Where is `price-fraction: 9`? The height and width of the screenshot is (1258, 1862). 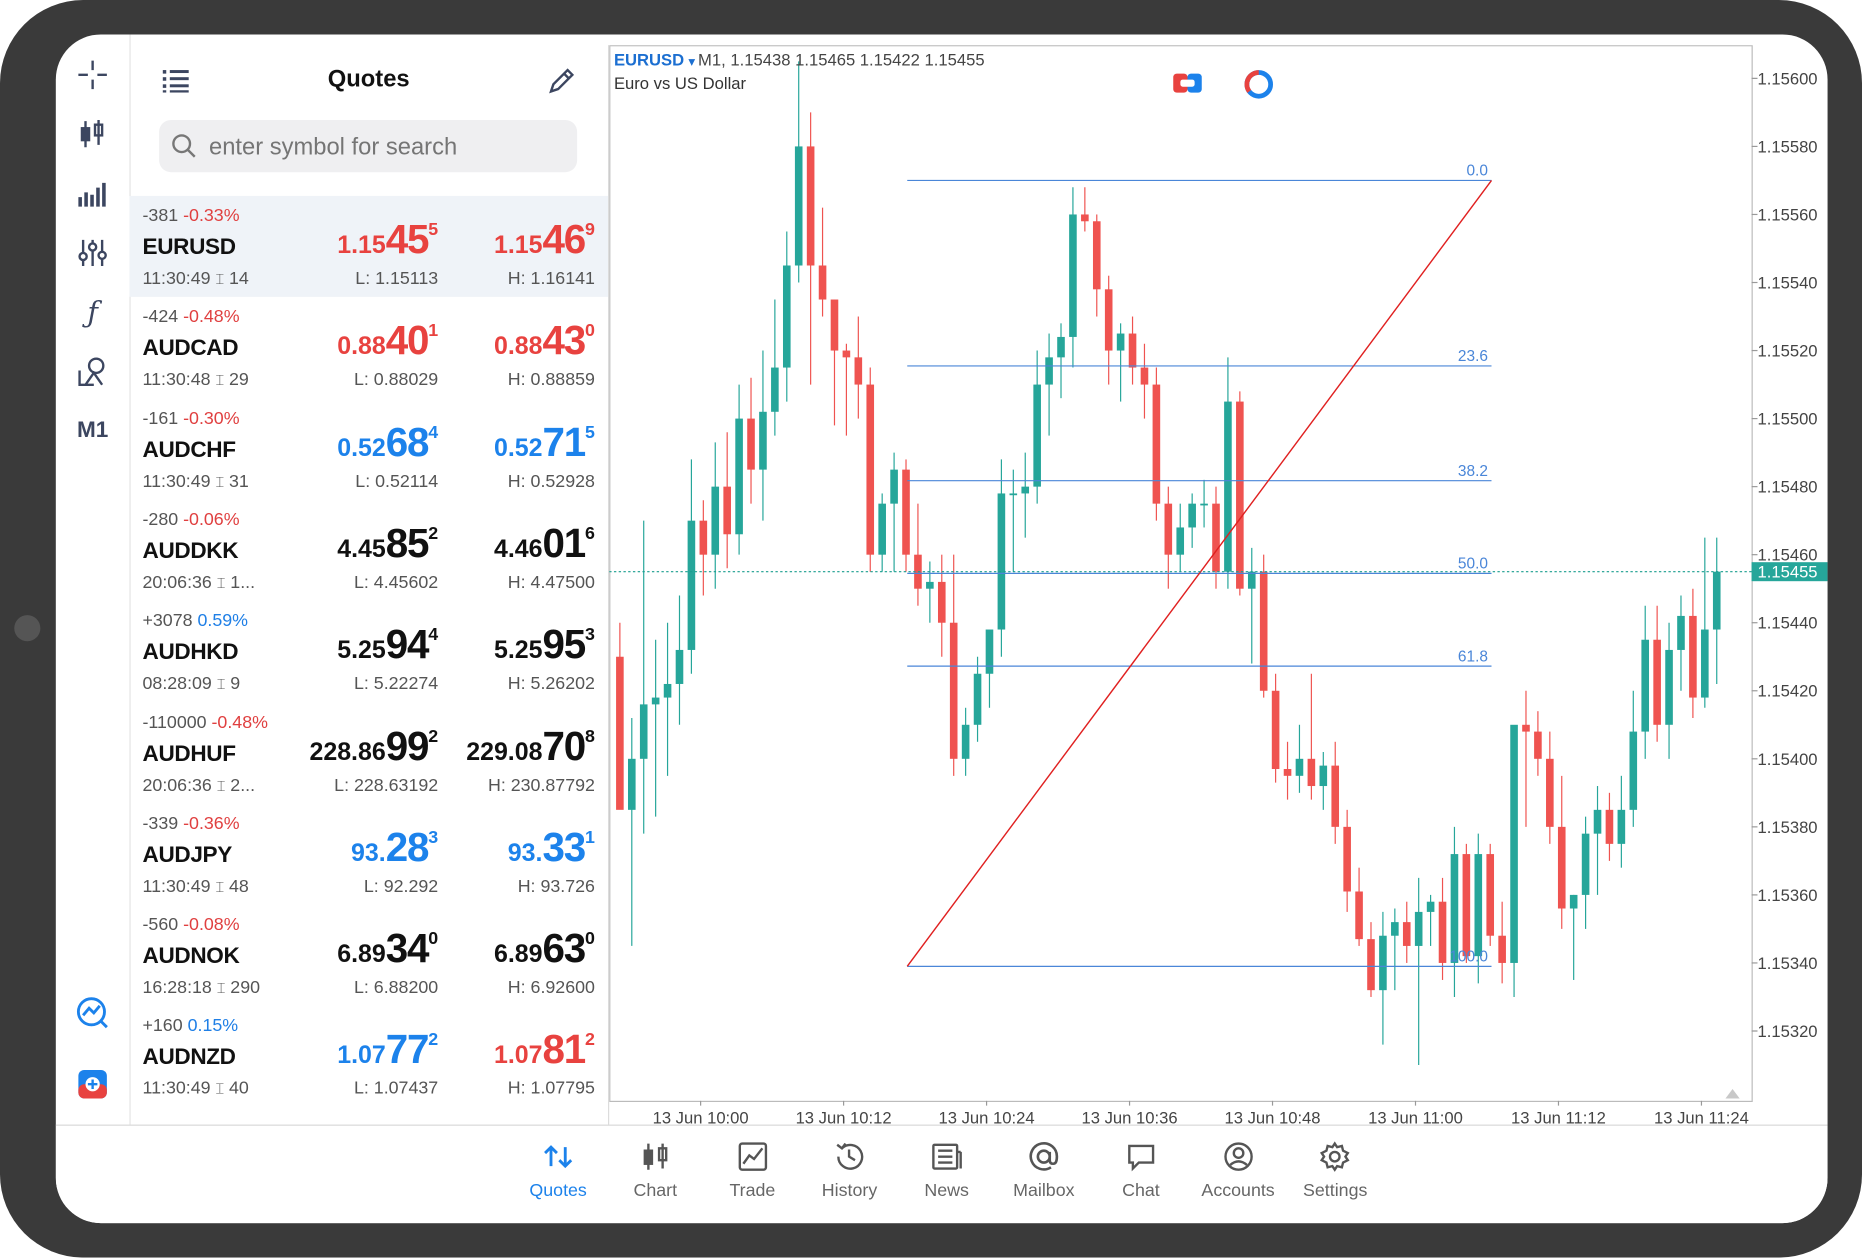 price-fraction: 9 is located at coordinates (590, 229).